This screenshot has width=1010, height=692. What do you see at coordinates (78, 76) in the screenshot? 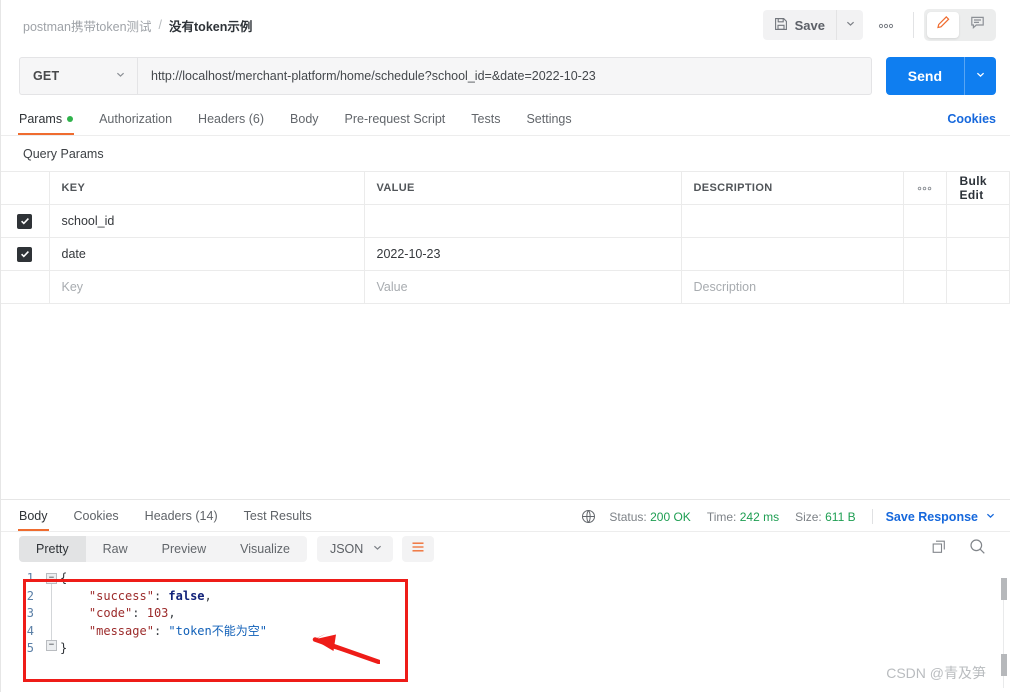
I see `http-method-select: GET` at bounding box center [78, 76].